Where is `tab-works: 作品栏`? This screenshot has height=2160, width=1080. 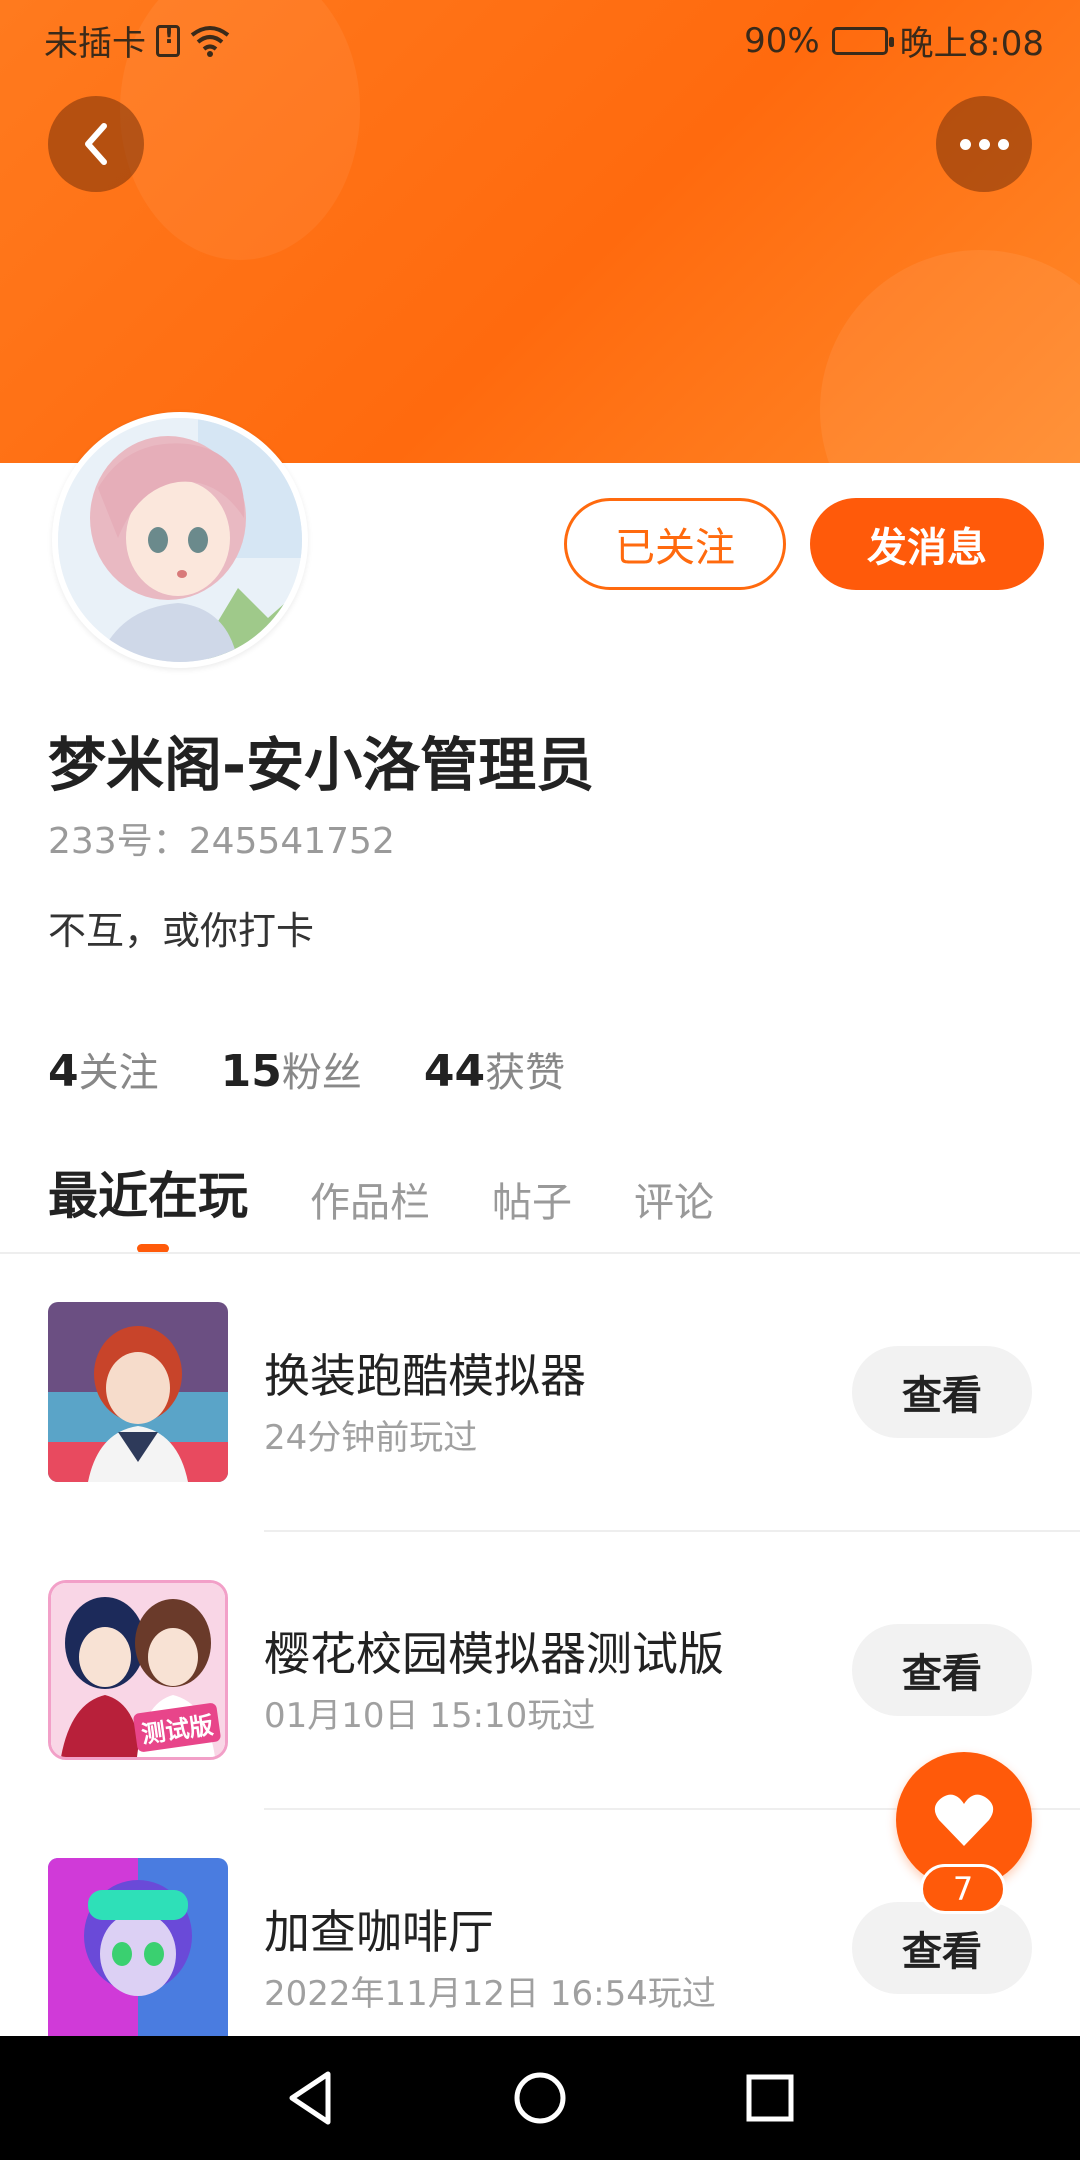
tab-works: 作品栏 is located at coordinates (370, 1199).